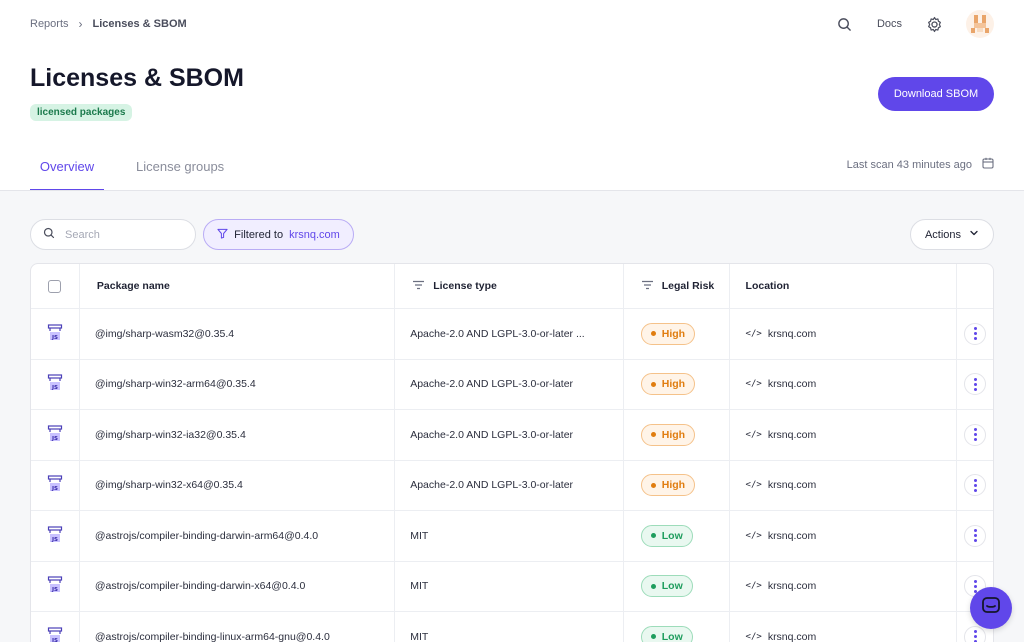  I want to click on risk-label: Low, so click(672, 535).